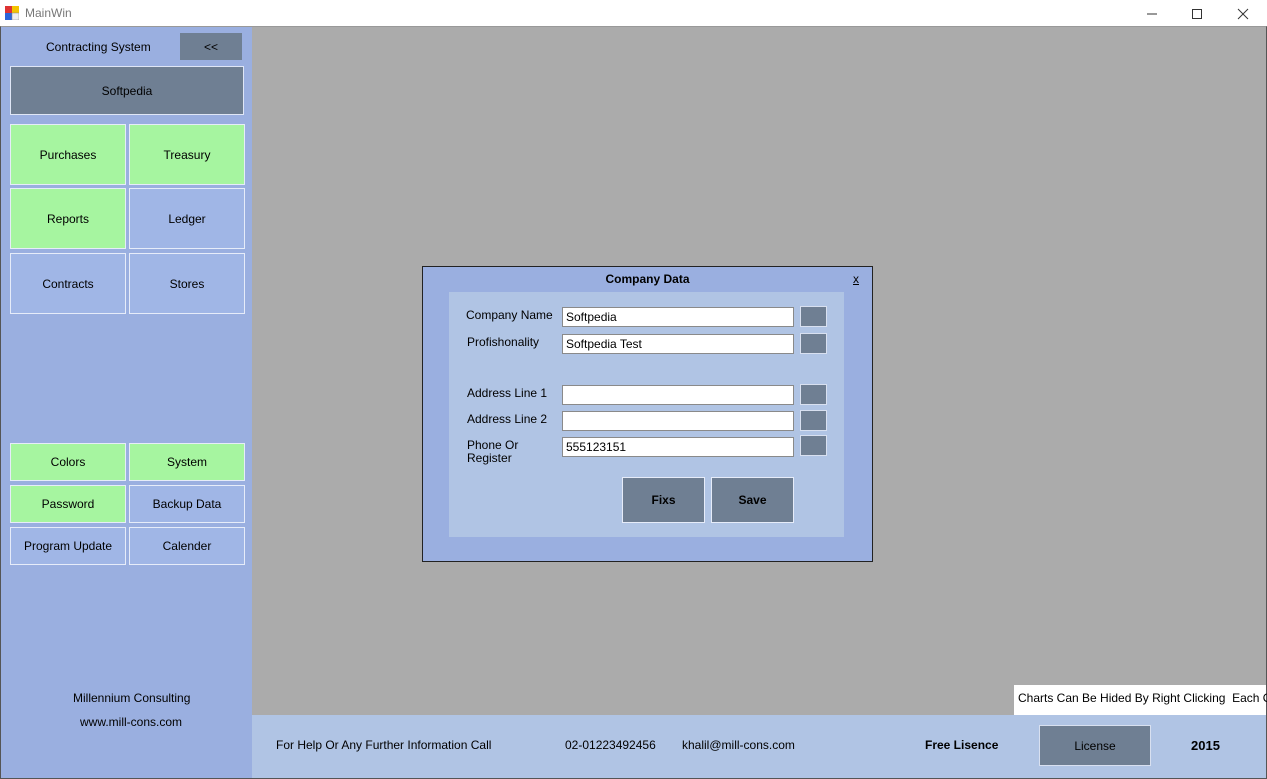  Describe the element at coordinates (856, 279) in the screenshot. I see `dialog-close-button: x` at that location.